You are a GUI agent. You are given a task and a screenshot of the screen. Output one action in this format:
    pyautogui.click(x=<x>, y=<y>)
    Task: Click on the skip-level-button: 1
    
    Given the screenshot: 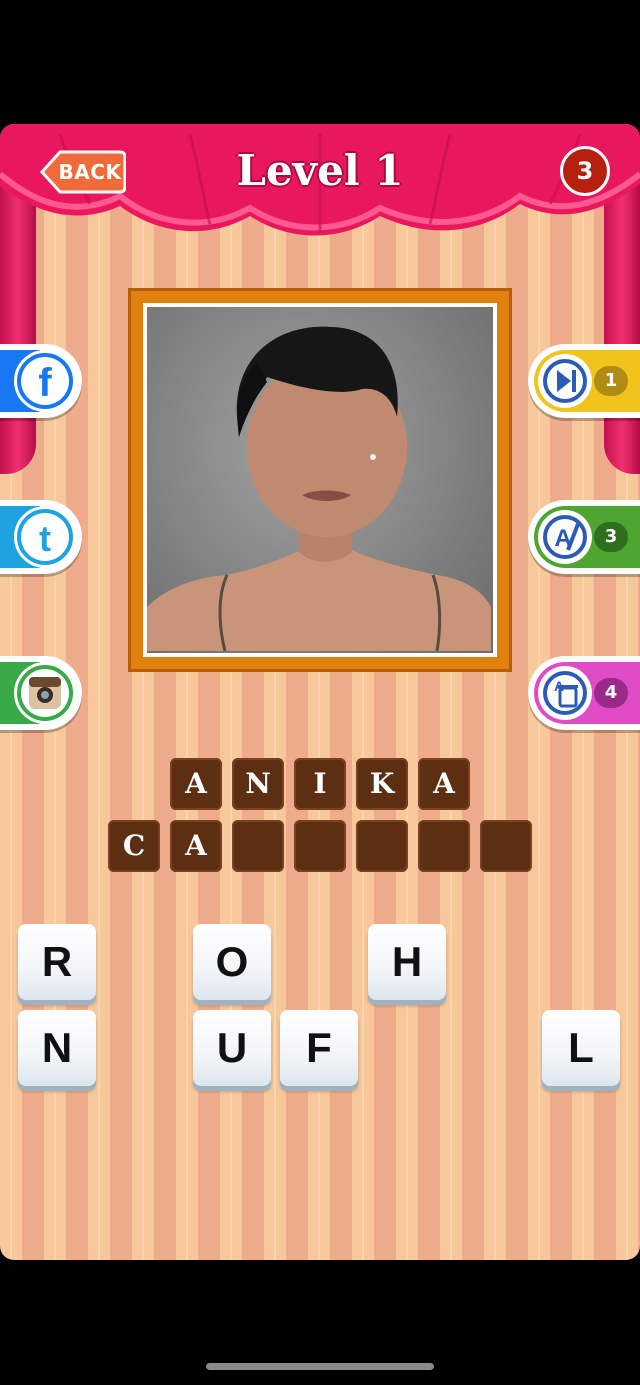 What is the action you would take?
    pyautogui.click(x=584, y=381)
    